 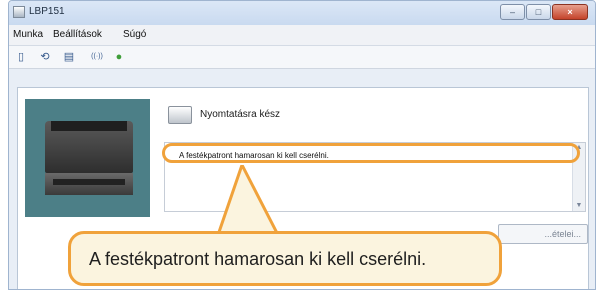 I want to click on menu-help: Súgó, so click(x=134, y=34).